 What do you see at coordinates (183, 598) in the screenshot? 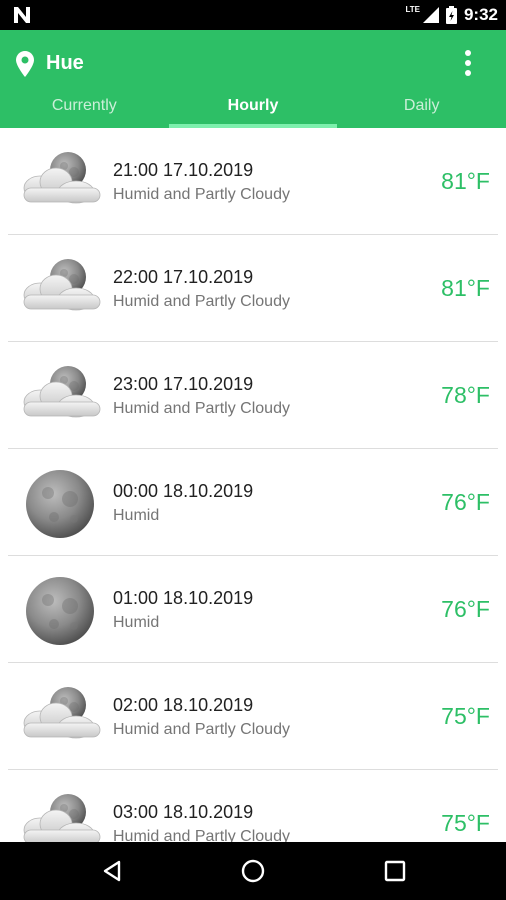
I see `forecast-time: 01:00 18.10.2019` at bounding box center [183, 598].